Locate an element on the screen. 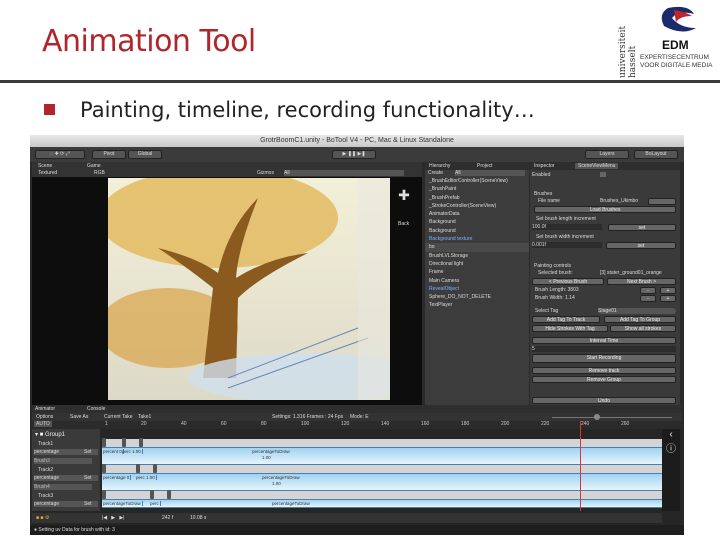  scene-gizmo-icon: ✚ is located at coordinates (404, 202).